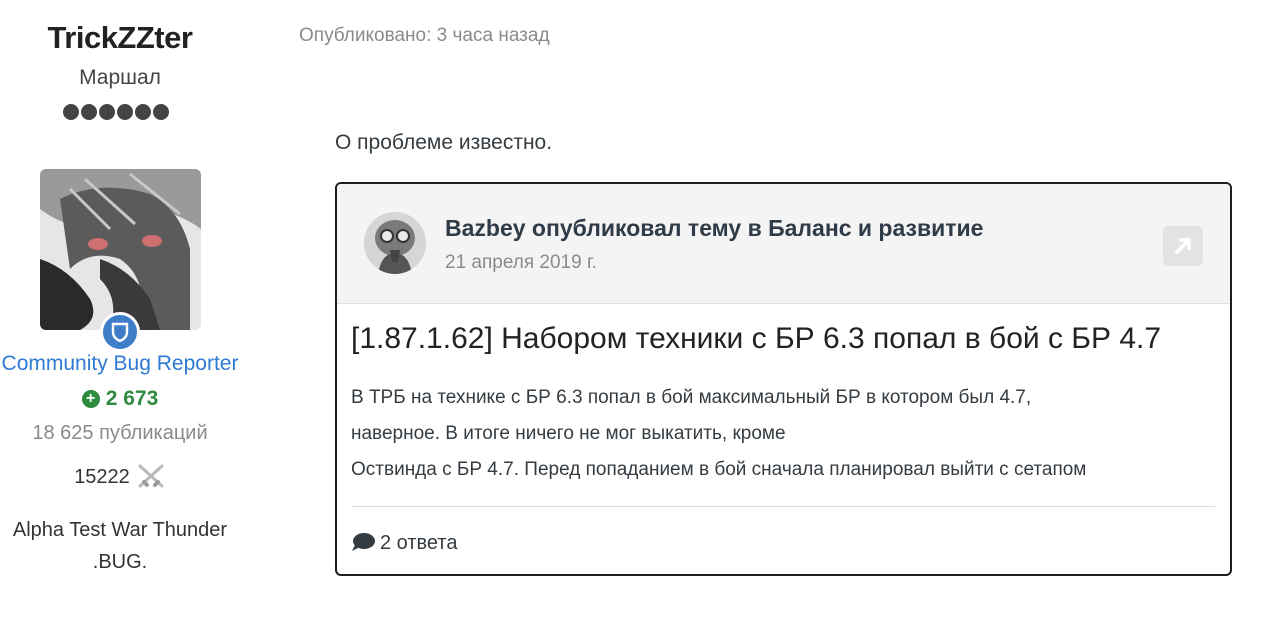  Describe the element at coordinates (132, 398) in the screenshot. I see `reputation-value: 2 673` at that location.